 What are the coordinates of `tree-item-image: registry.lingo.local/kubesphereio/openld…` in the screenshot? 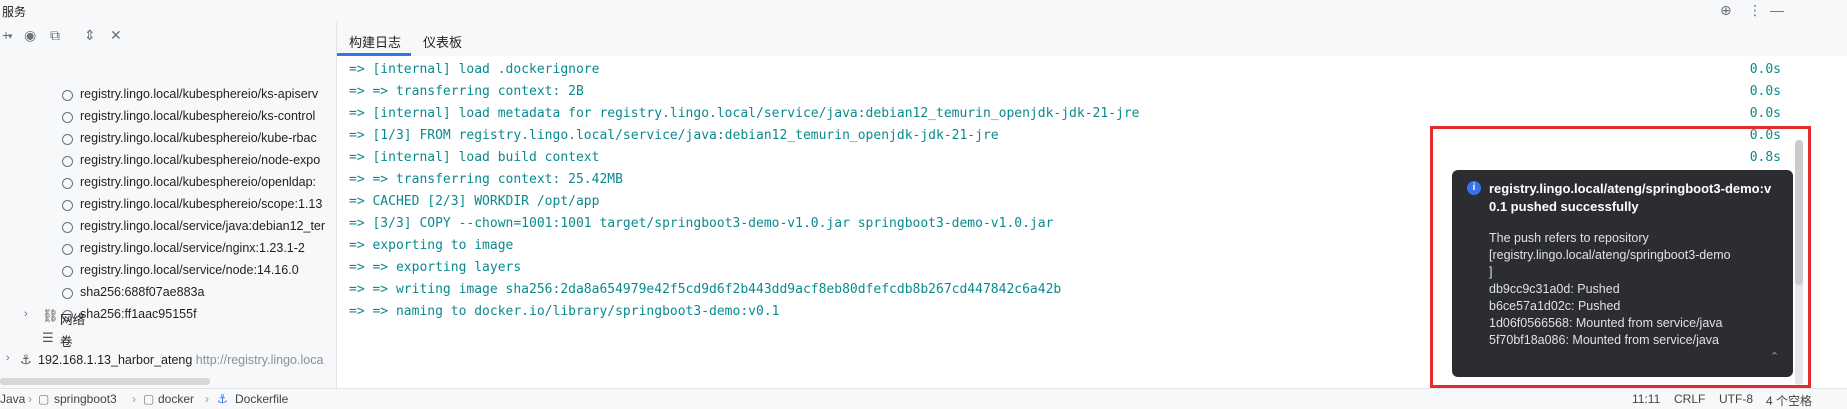 It's located at (168, 183).